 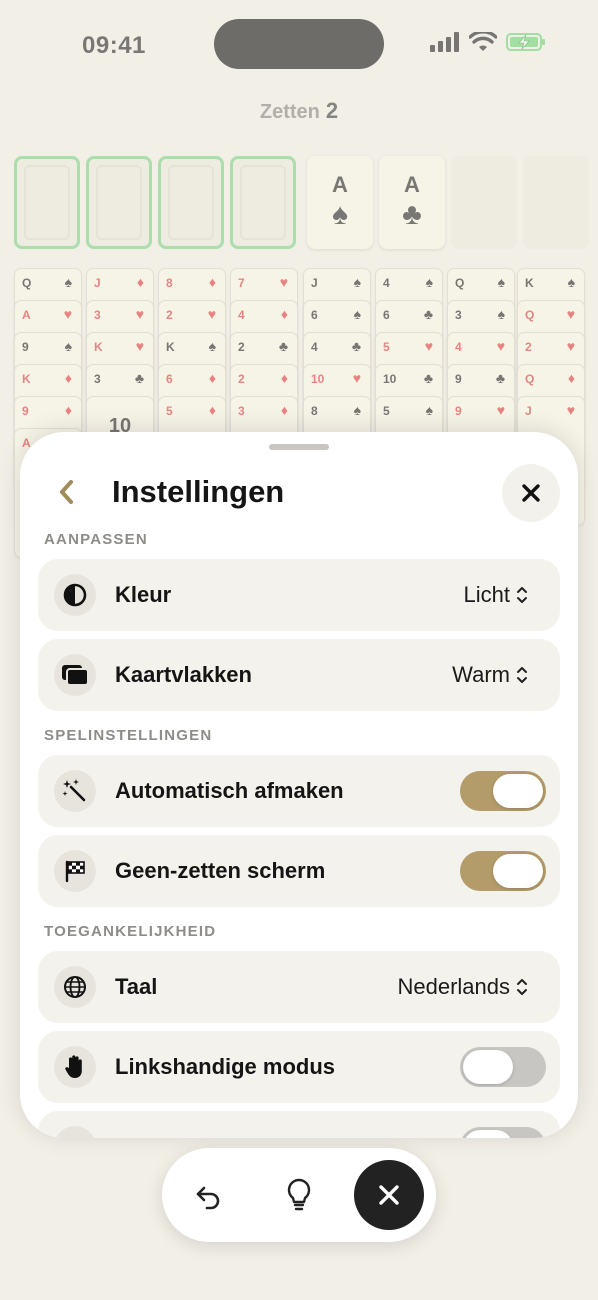 I want to click on select-value: Nederlands, so click(x=453, y=986).